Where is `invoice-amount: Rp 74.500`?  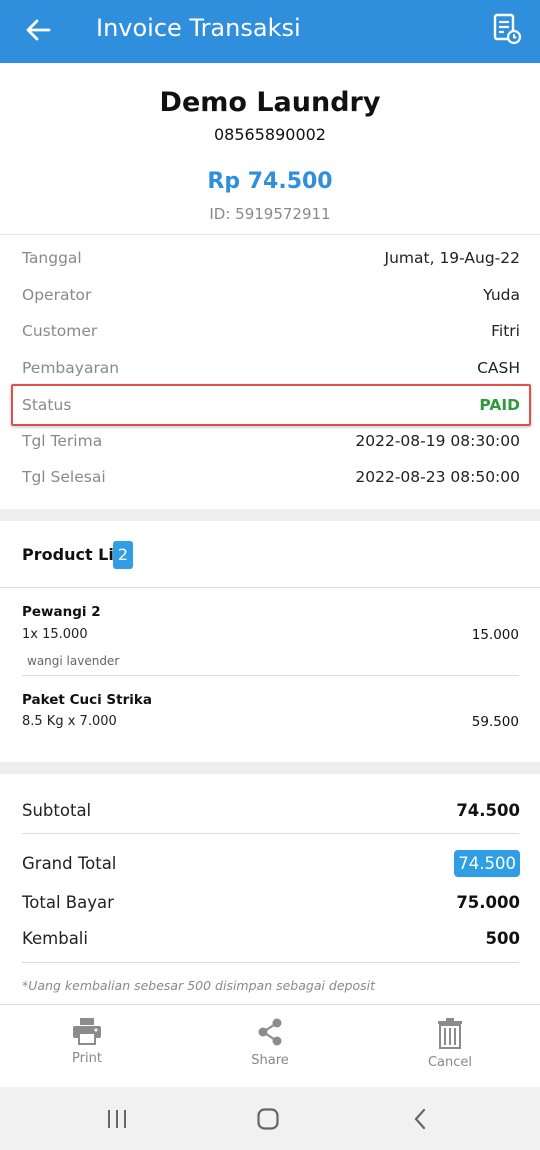 invoice-amount: Rp 74.500 is located at coordinates (270, 181).